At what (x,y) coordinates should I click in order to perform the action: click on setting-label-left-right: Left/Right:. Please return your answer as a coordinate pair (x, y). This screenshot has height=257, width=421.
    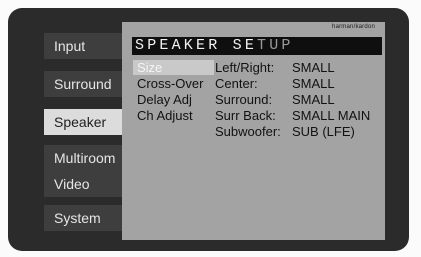
    Looking at the image, I should click on (245, 67).